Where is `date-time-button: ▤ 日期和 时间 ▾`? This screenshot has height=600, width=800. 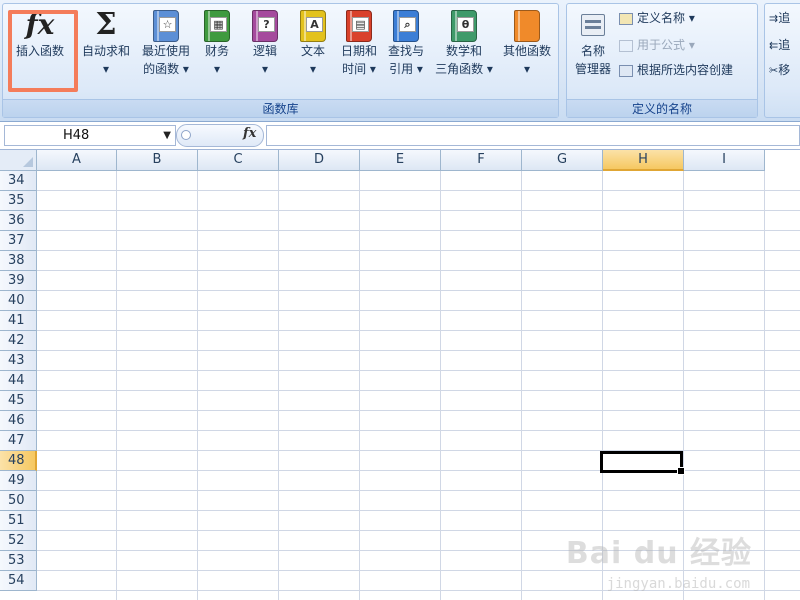 date-time-button: ▤ 日期和 时间 ▾ is located at coordinates (359, 50).